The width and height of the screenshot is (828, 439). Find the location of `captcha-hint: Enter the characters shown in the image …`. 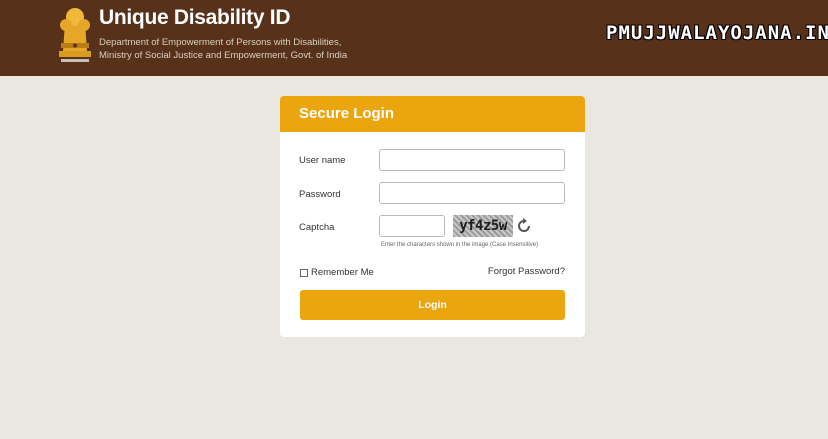

captcha-hint: Enter the characters shown in the image … is located at coordinates (460, 245).